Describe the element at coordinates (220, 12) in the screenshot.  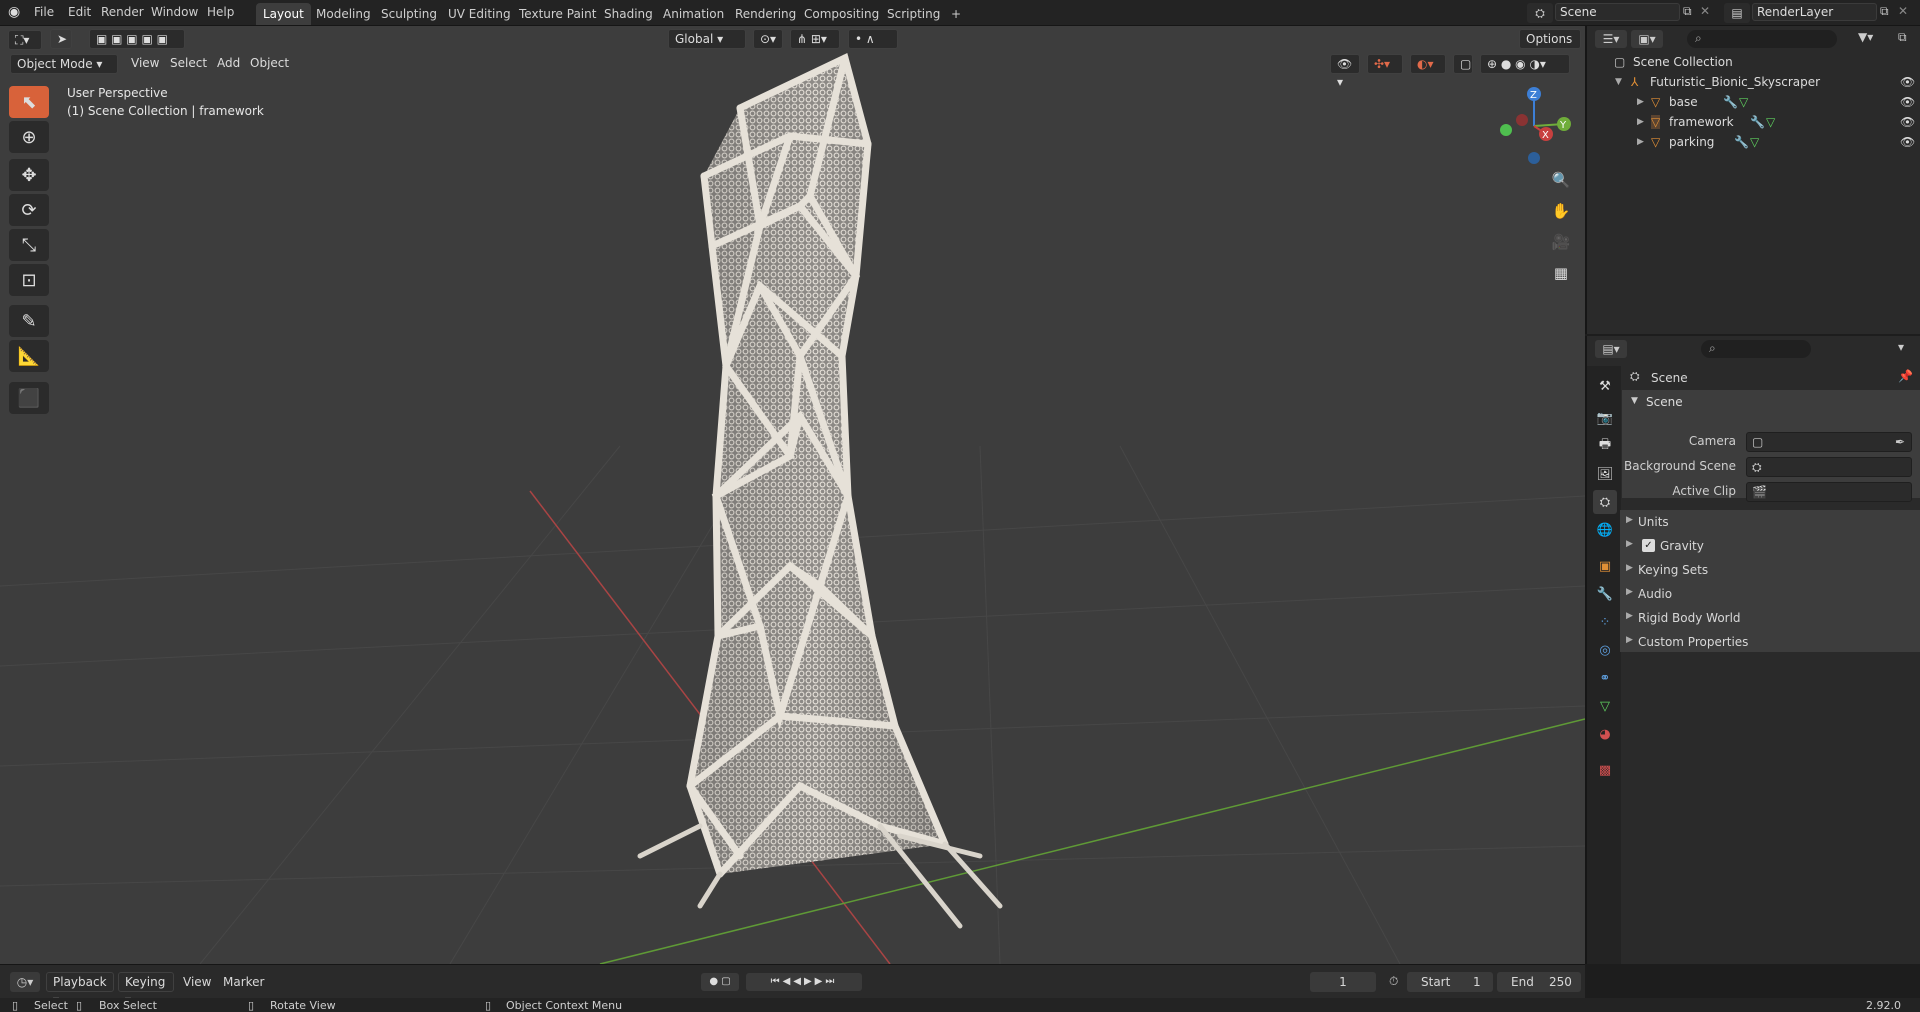
I see `menu-help: Help` at that location.